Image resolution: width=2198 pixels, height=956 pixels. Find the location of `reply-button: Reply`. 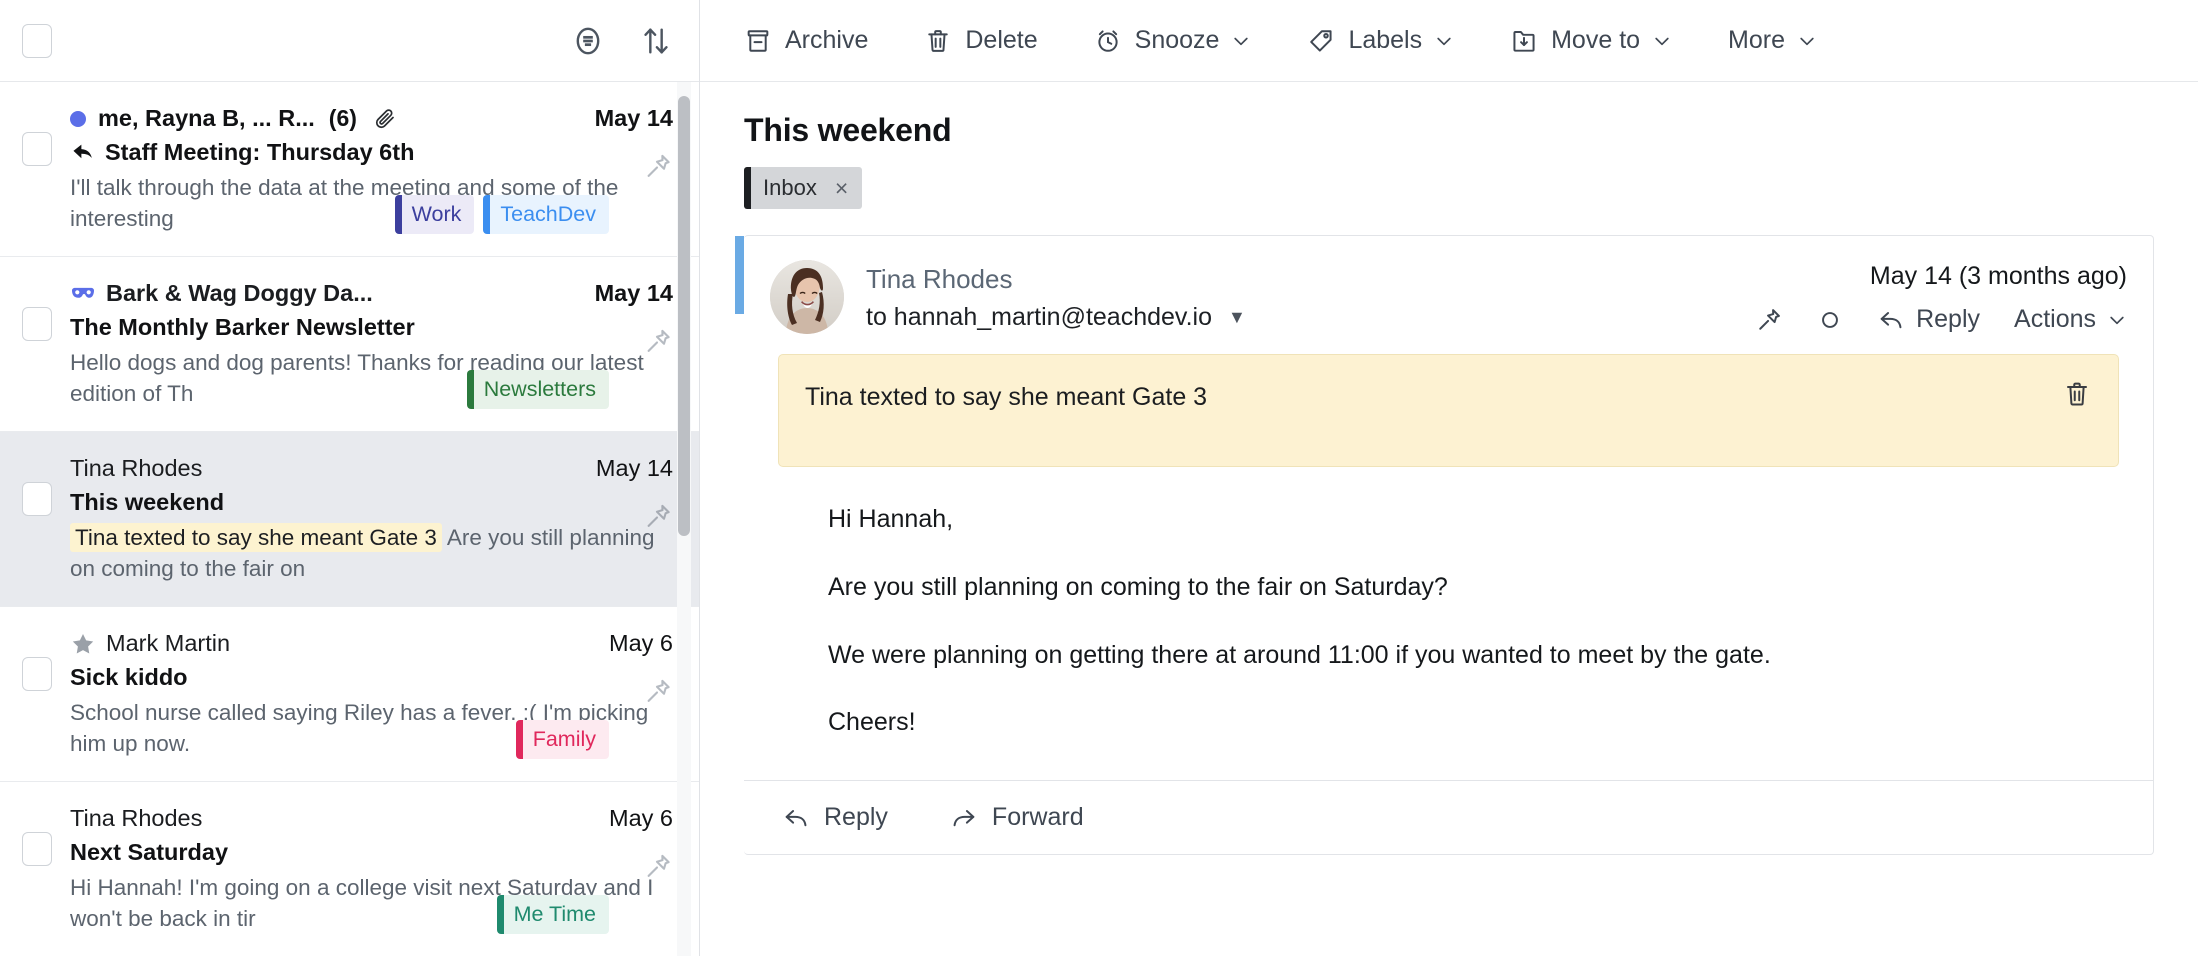

reply-button: Reply is located at coordinates (1928, 319).